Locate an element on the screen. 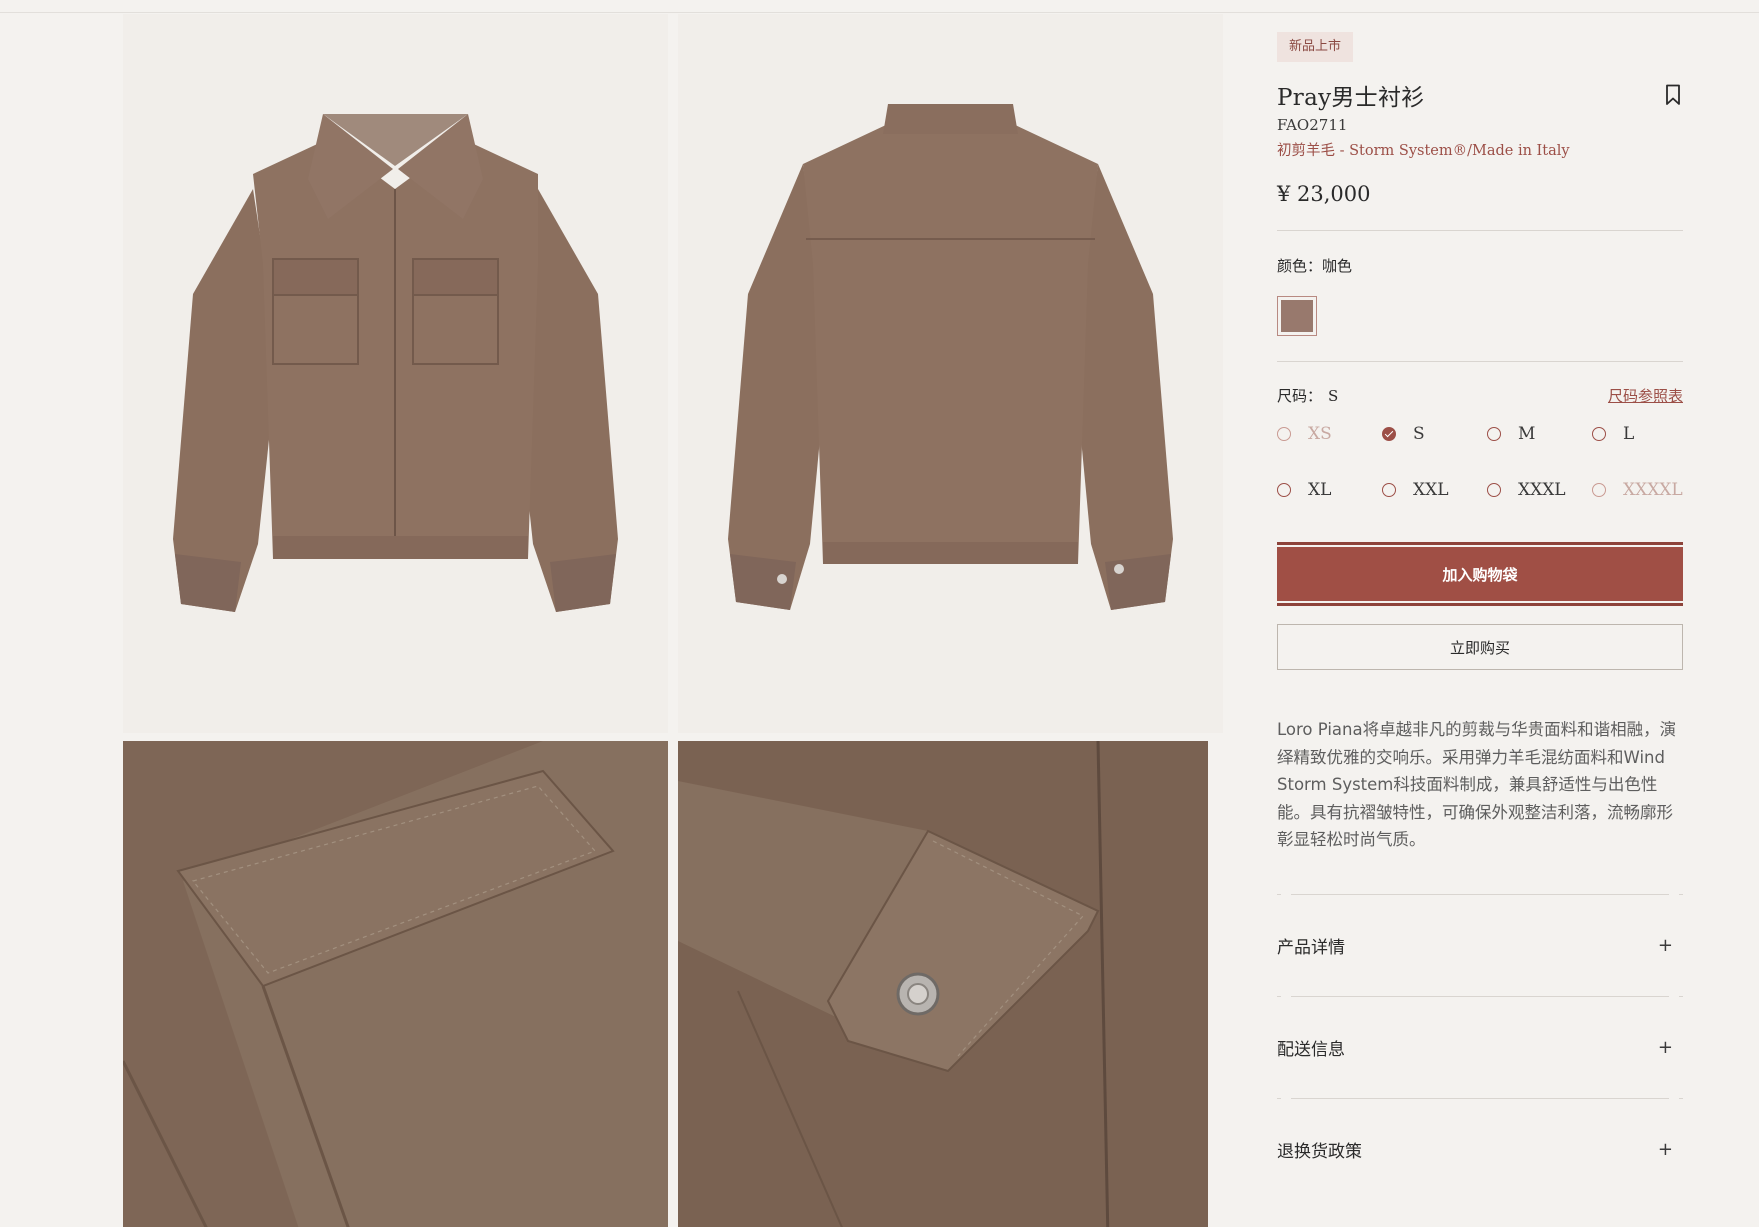 This screenshot has width=1759, height=1227. product-image-pocket-detail is located at coordinates (395, 984).